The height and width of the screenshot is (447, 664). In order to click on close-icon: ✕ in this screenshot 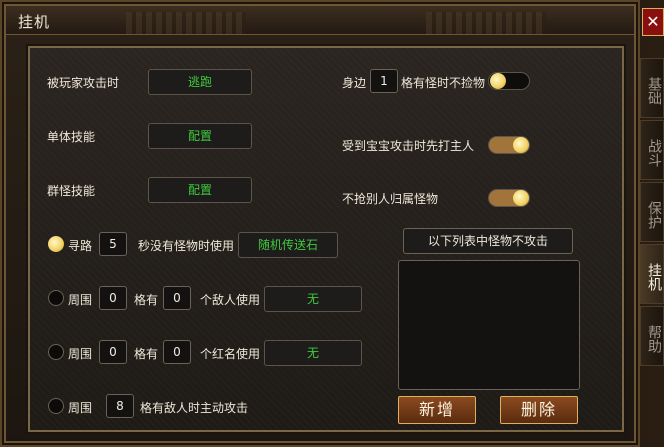, I will do `click(653, 22)`.